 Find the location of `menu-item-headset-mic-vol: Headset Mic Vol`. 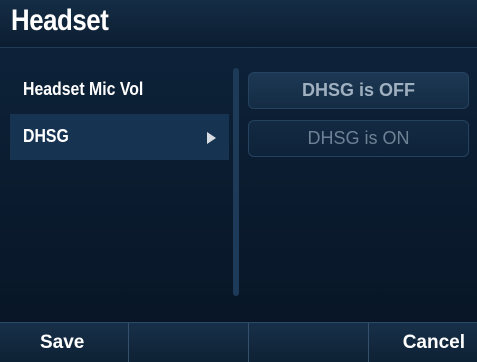

menu-item-headset-mic-vol: Headset Mic Vol is located at coordinates (119, 90).